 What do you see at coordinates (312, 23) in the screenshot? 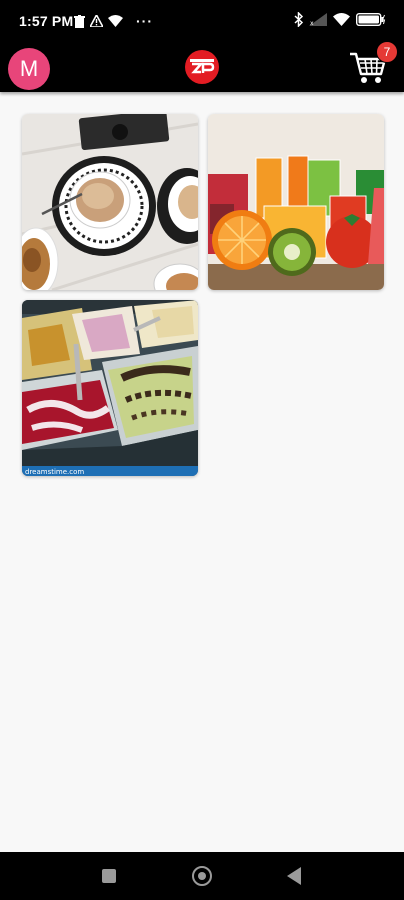
I see `svg-text: x` at bounding box center [312, 23].